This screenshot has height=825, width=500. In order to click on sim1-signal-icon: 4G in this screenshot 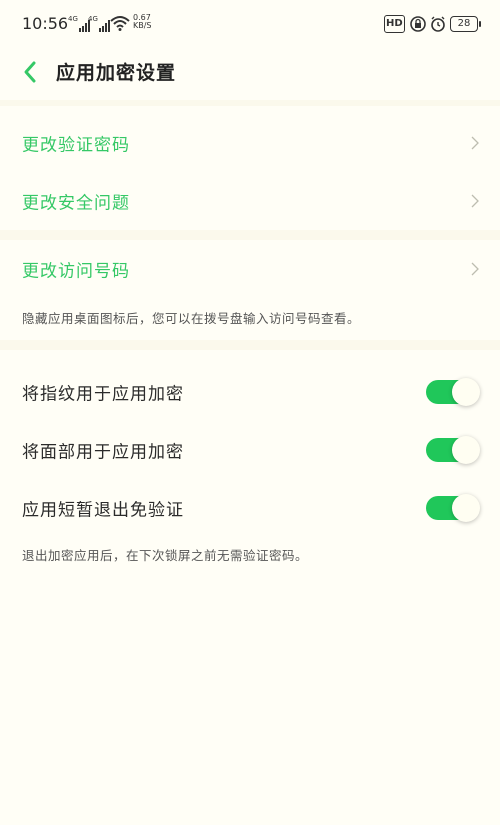, I will do `click(79, 24)`.